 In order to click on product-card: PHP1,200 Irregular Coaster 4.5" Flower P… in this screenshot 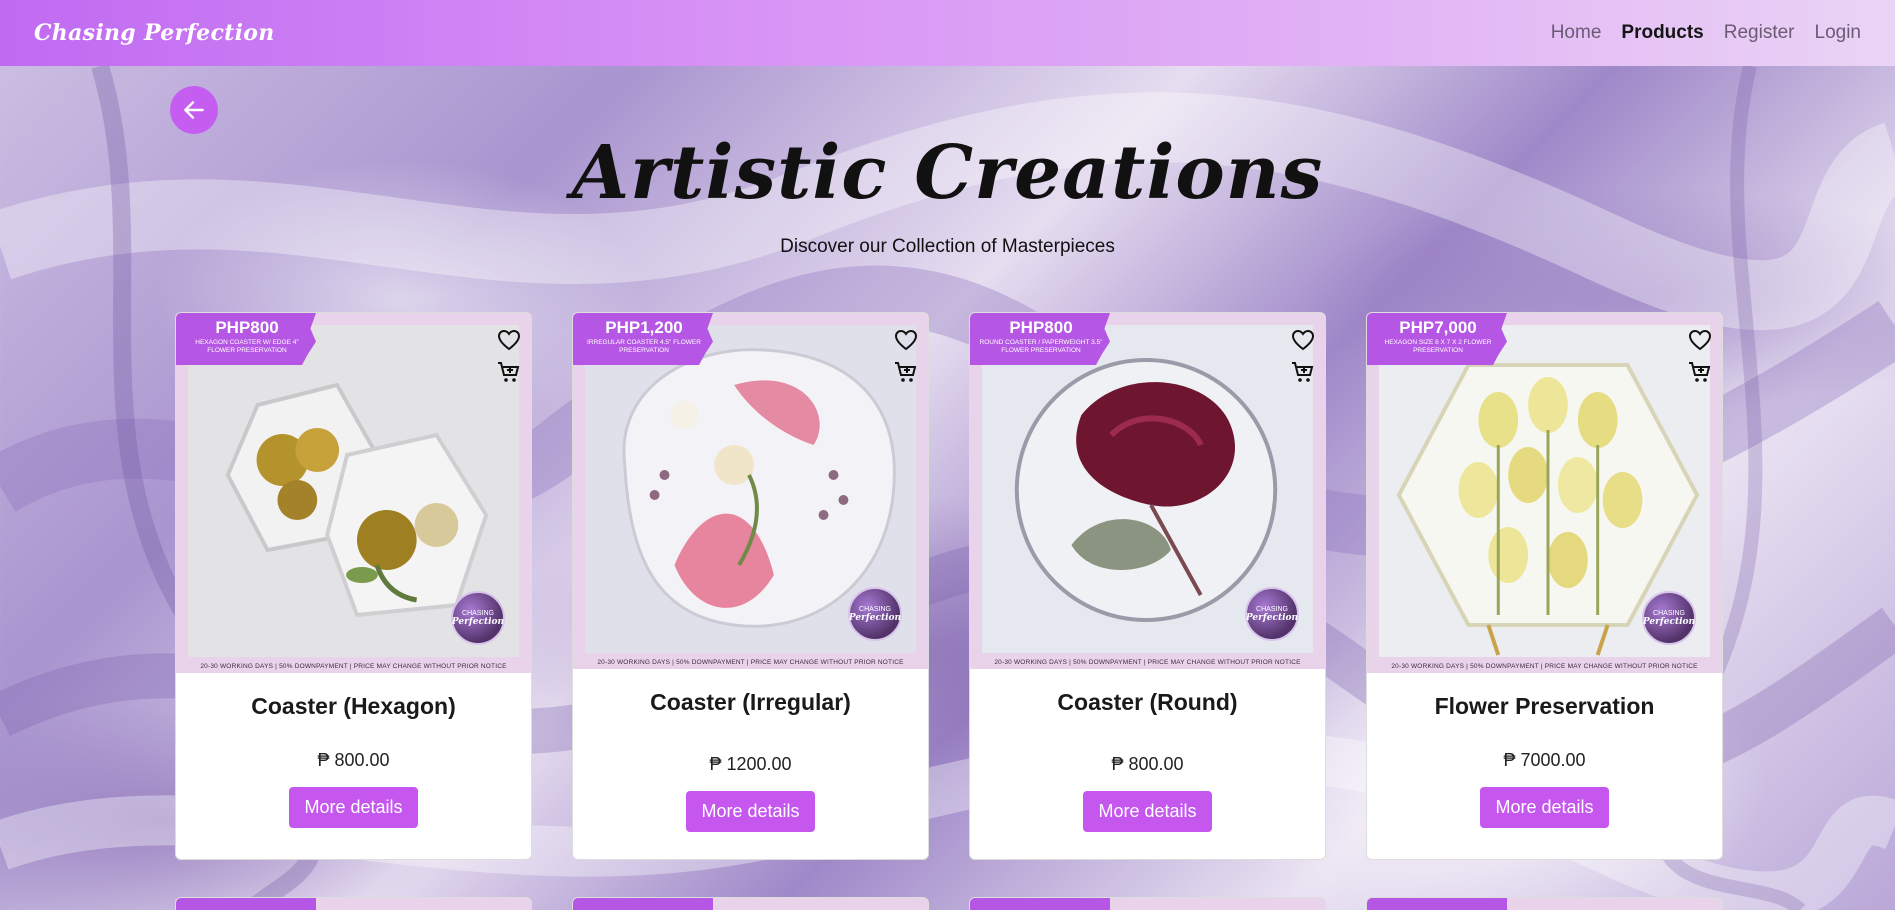, I will do `click(750, 586)`.